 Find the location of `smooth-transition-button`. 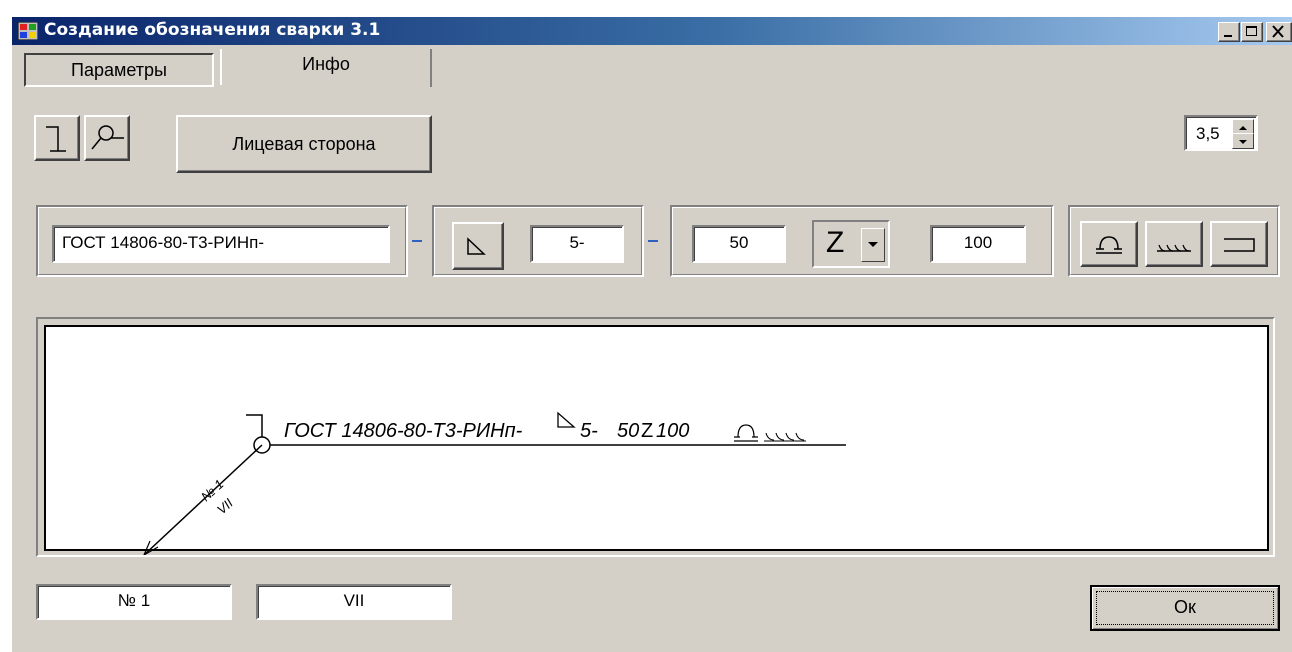

smooth-transition-button is located at coordinates (1174, 244).